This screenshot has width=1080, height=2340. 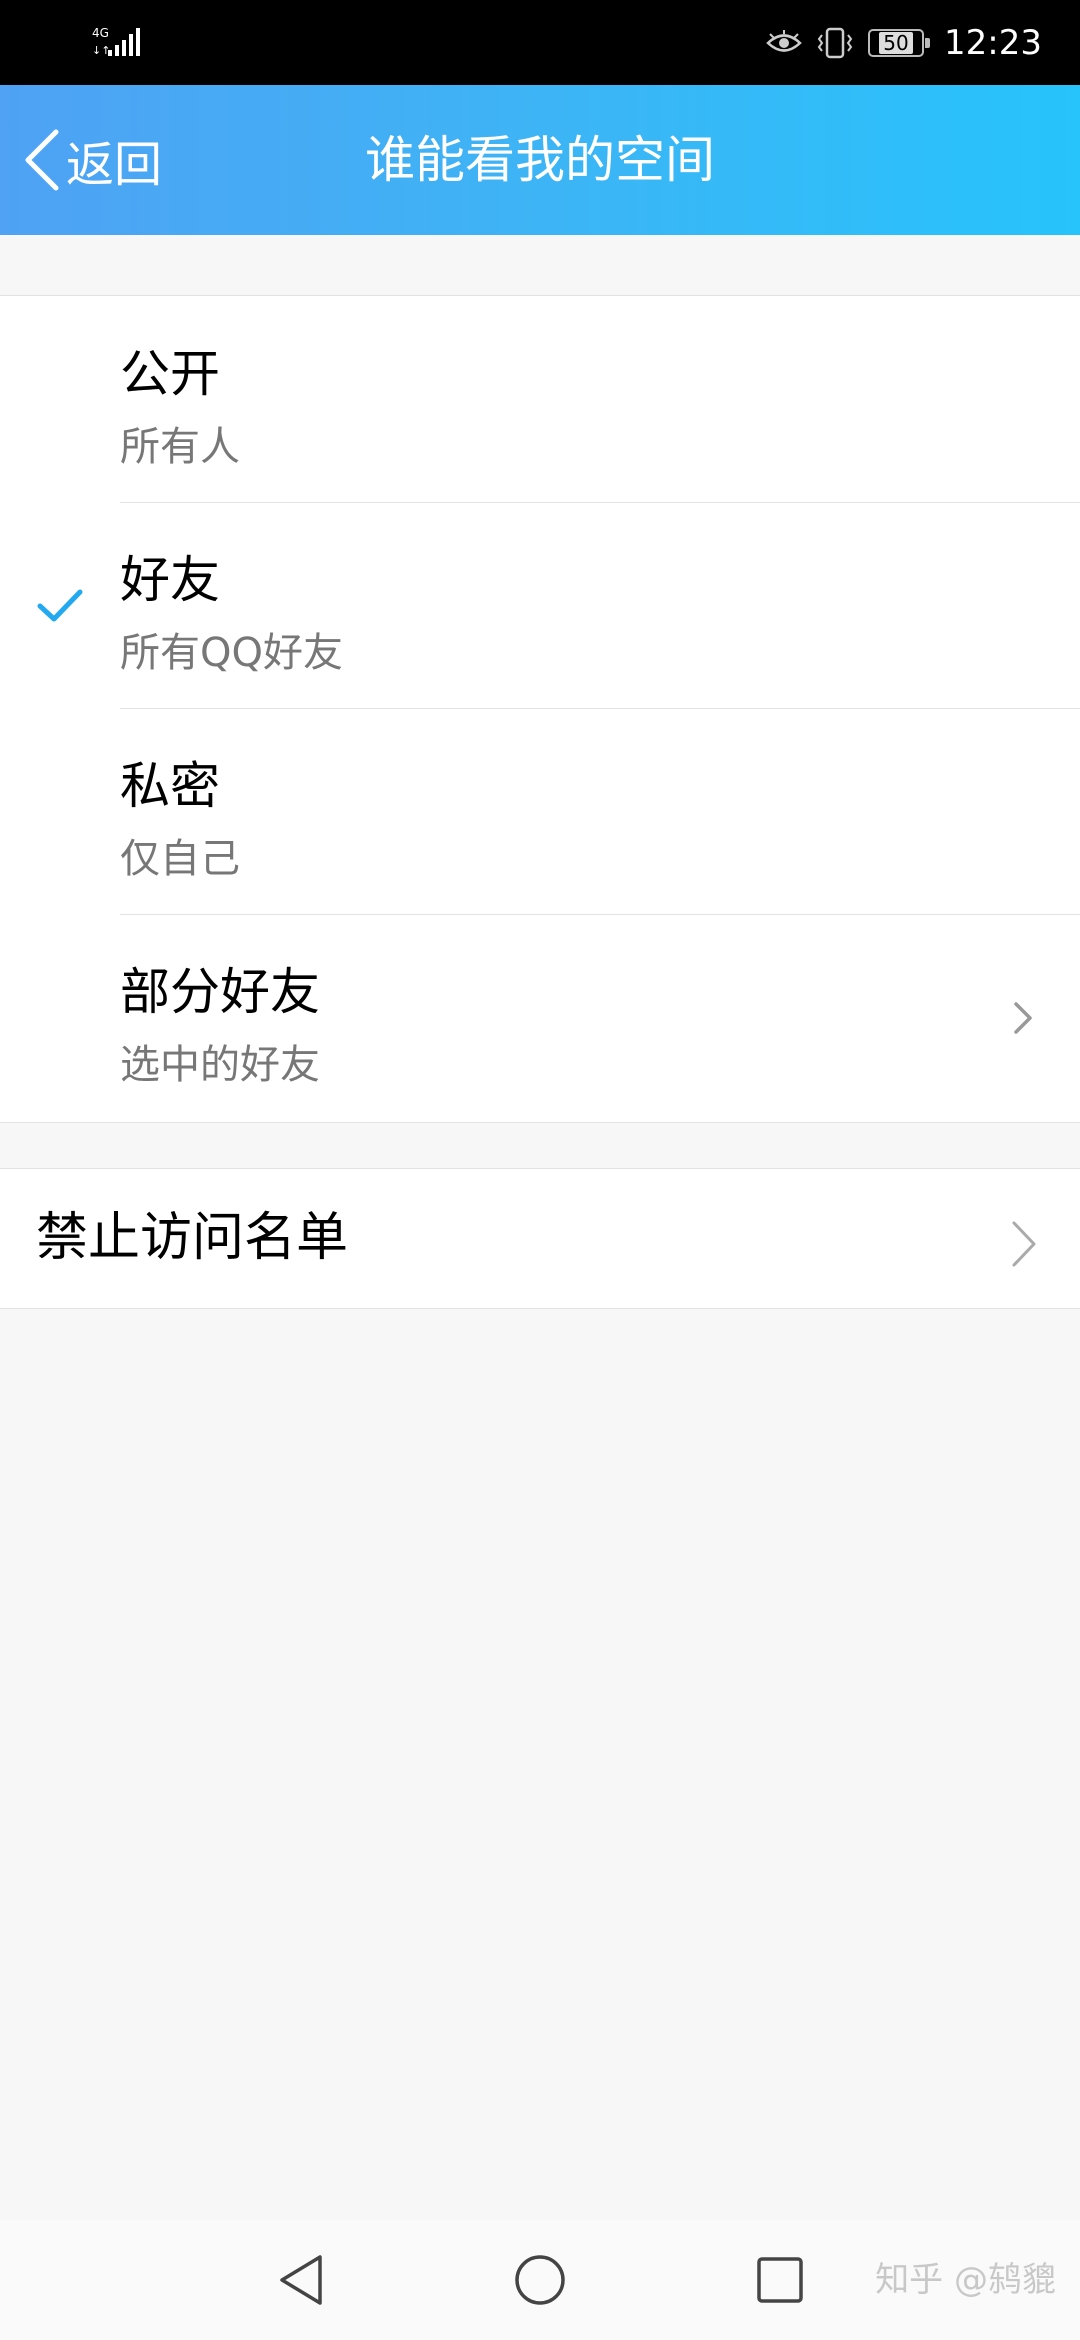 What do you see at coordinates (540, 42) in the screenshot?
I see `status-bar: 4G ↓↑ 50 12:23` at bounding box center [540, 42].